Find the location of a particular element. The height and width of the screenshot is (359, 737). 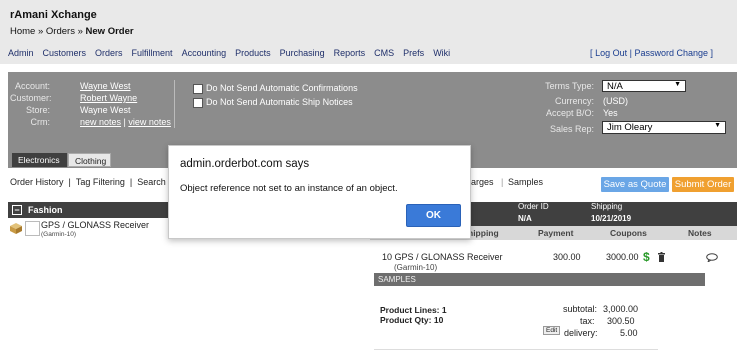

tab-clothing: Clothing is located at coordinates (89, 160).